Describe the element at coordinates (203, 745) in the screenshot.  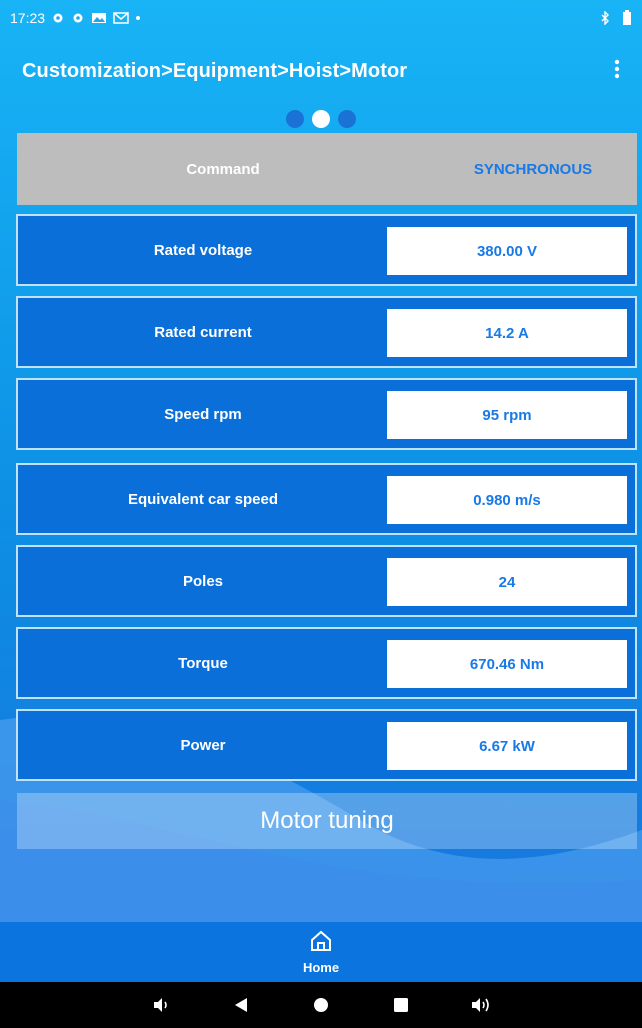
I see `param-label: Power` at that location.